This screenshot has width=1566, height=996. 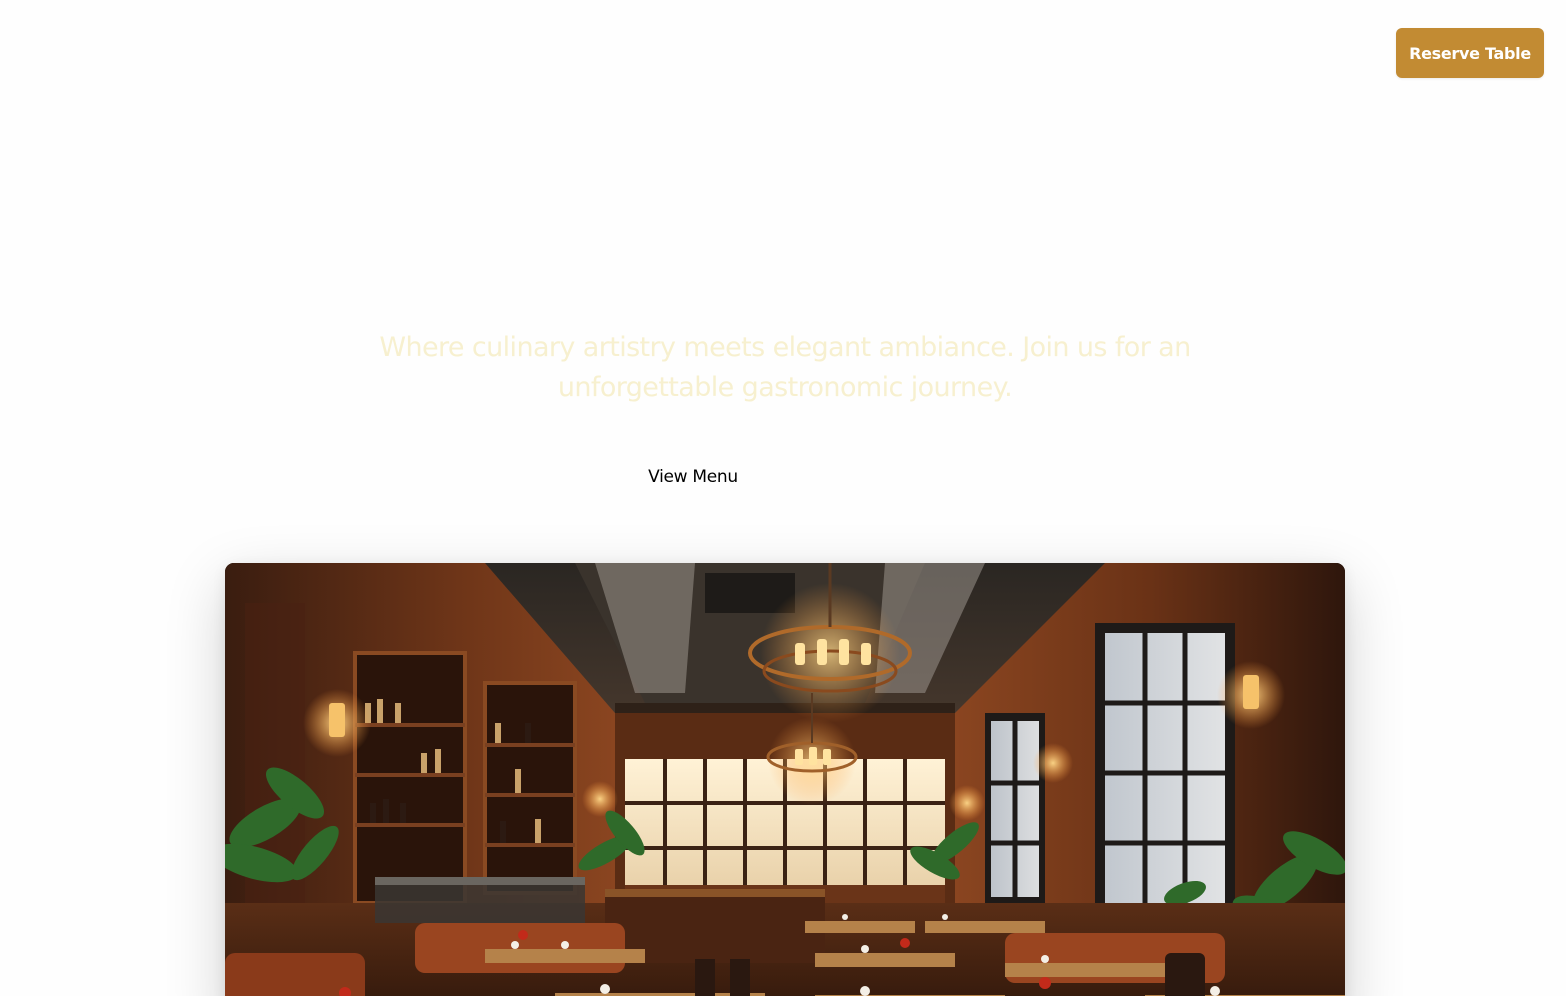 What do you see at coordinates (693, 477) in the screenshot?
I see `view-menu-button: View Menu` at bounding box center [693, 477].